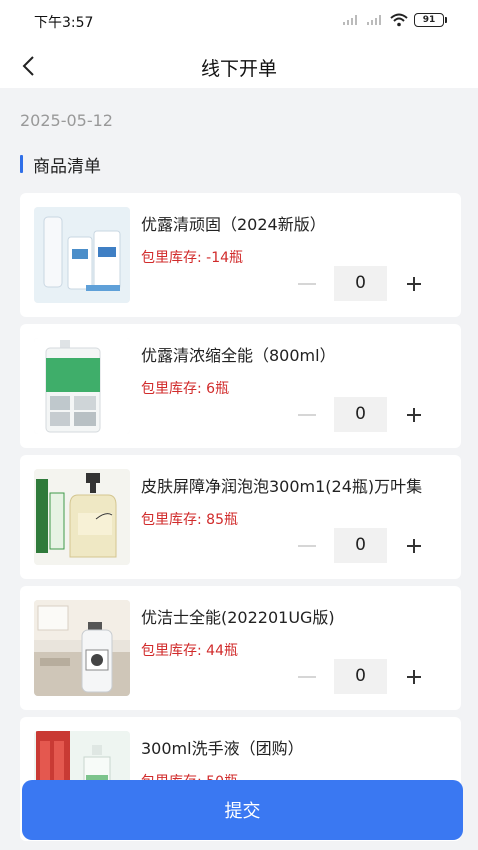 The image size is (478, 850). Describe the element at coordinates (282, 486) in the screenshot. I see `product-name: 皮肤屏障净润泡泡300m1(24瓶)万叶集` at that location.